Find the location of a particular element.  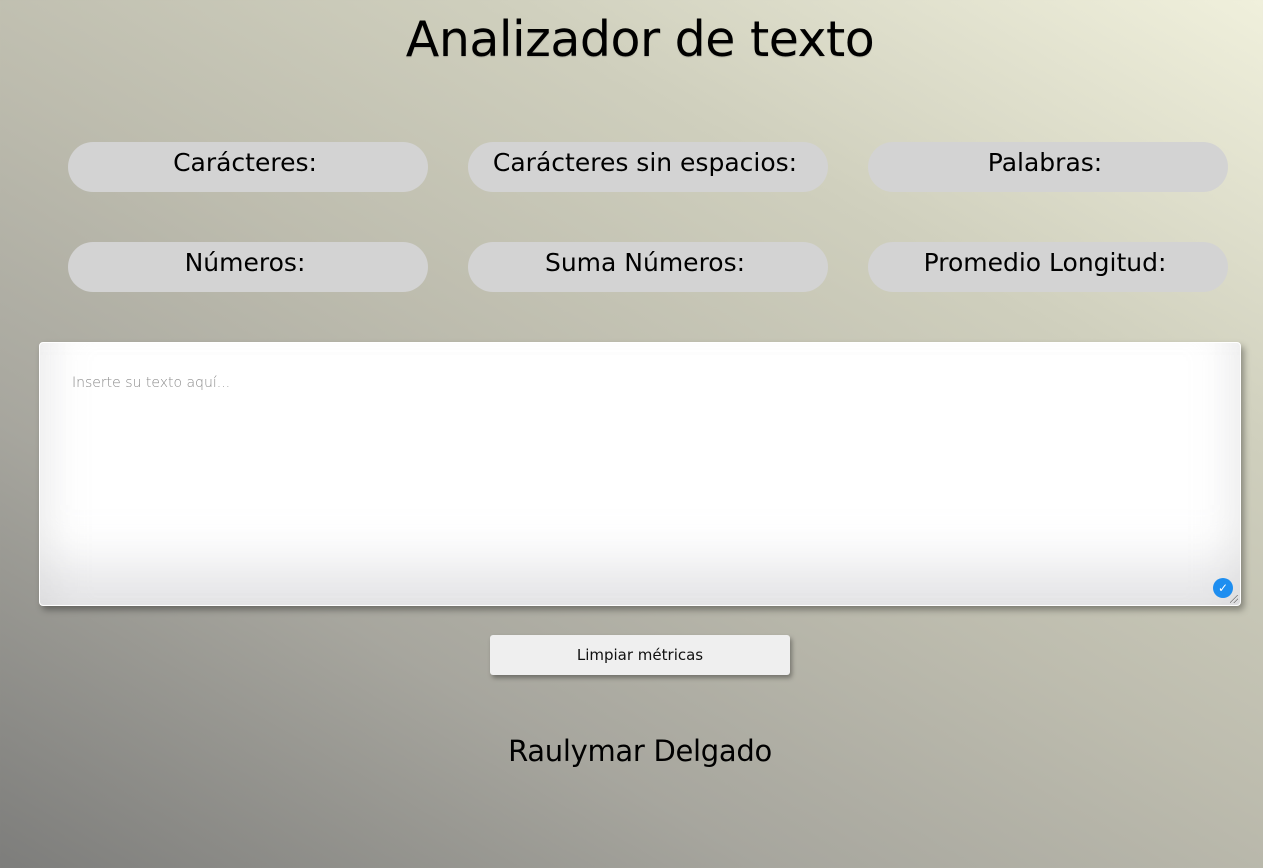

metric-label: Números: is located at coordinates (245, 262).